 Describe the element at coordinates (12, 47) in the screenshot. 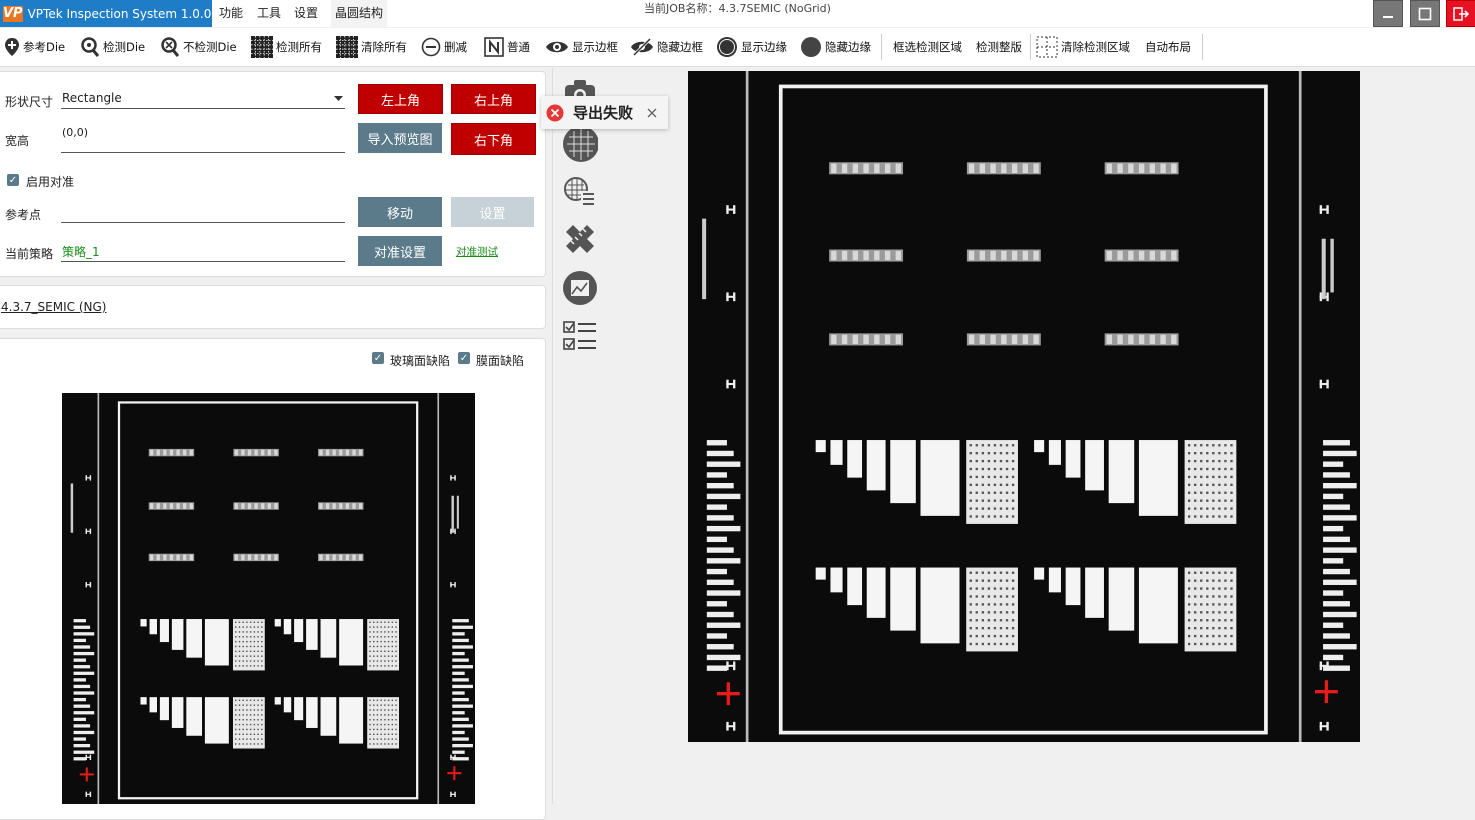

I see `ref-pin-icon` at that location.